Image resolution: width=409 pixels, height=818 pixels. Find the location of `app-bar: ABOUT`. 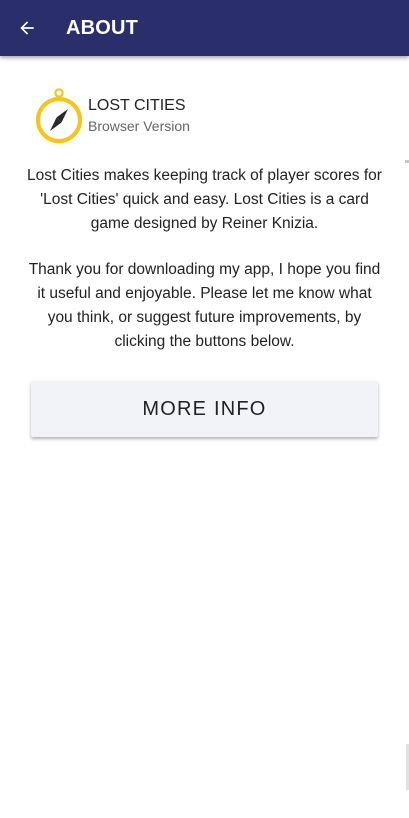

app-bar: ABOUT is located at coordinates (204, 28).